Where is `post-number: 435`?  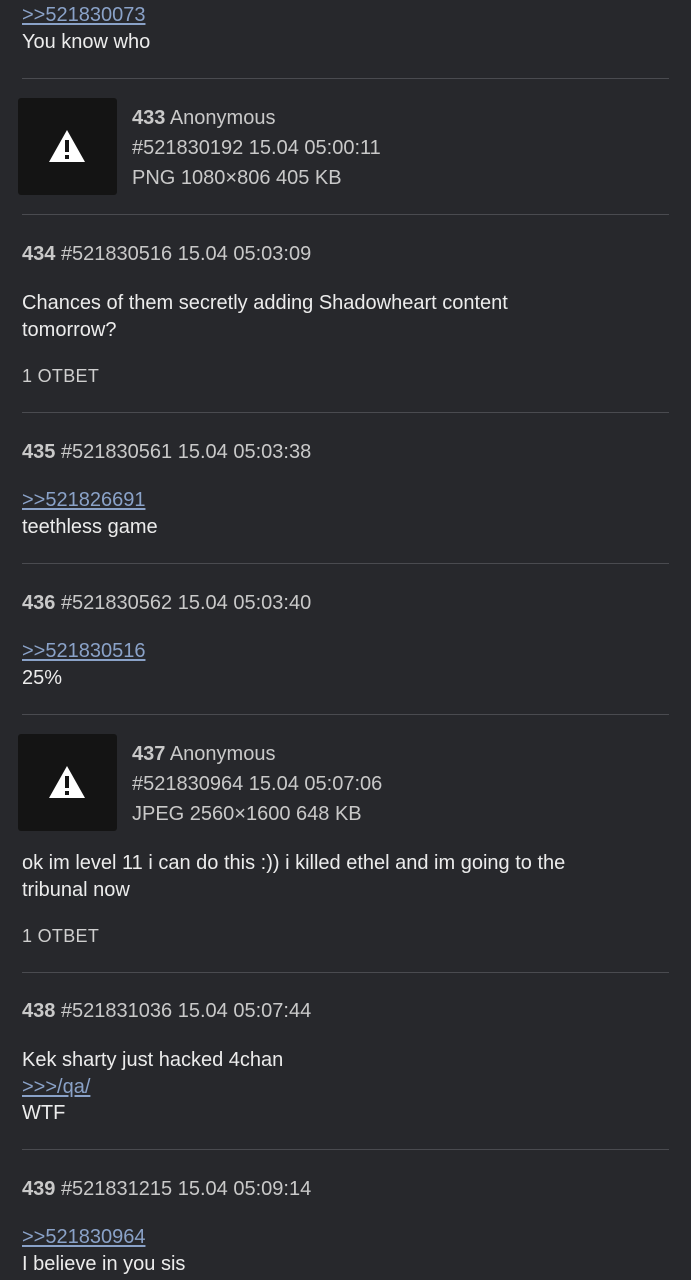 post-number: 435 is located at coordinates (38, 452).